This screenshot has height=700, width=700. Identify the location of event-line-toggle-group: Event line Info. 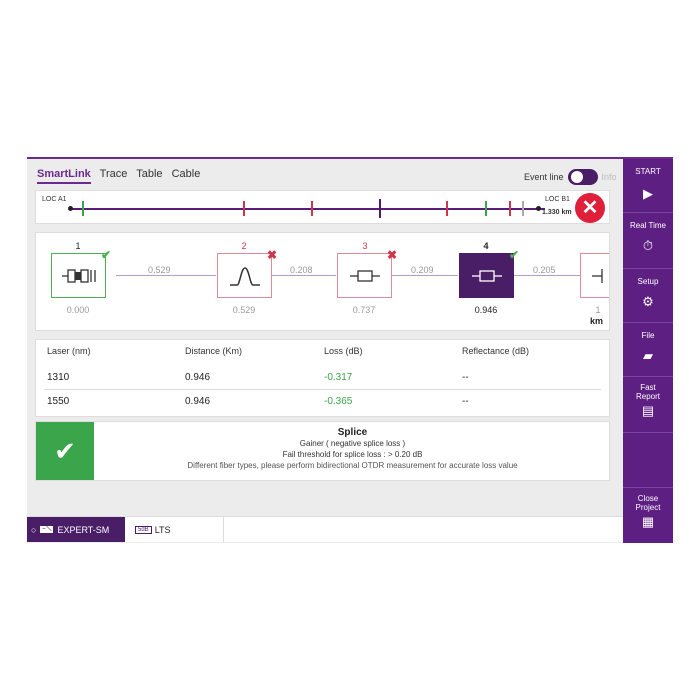
(570, 177).